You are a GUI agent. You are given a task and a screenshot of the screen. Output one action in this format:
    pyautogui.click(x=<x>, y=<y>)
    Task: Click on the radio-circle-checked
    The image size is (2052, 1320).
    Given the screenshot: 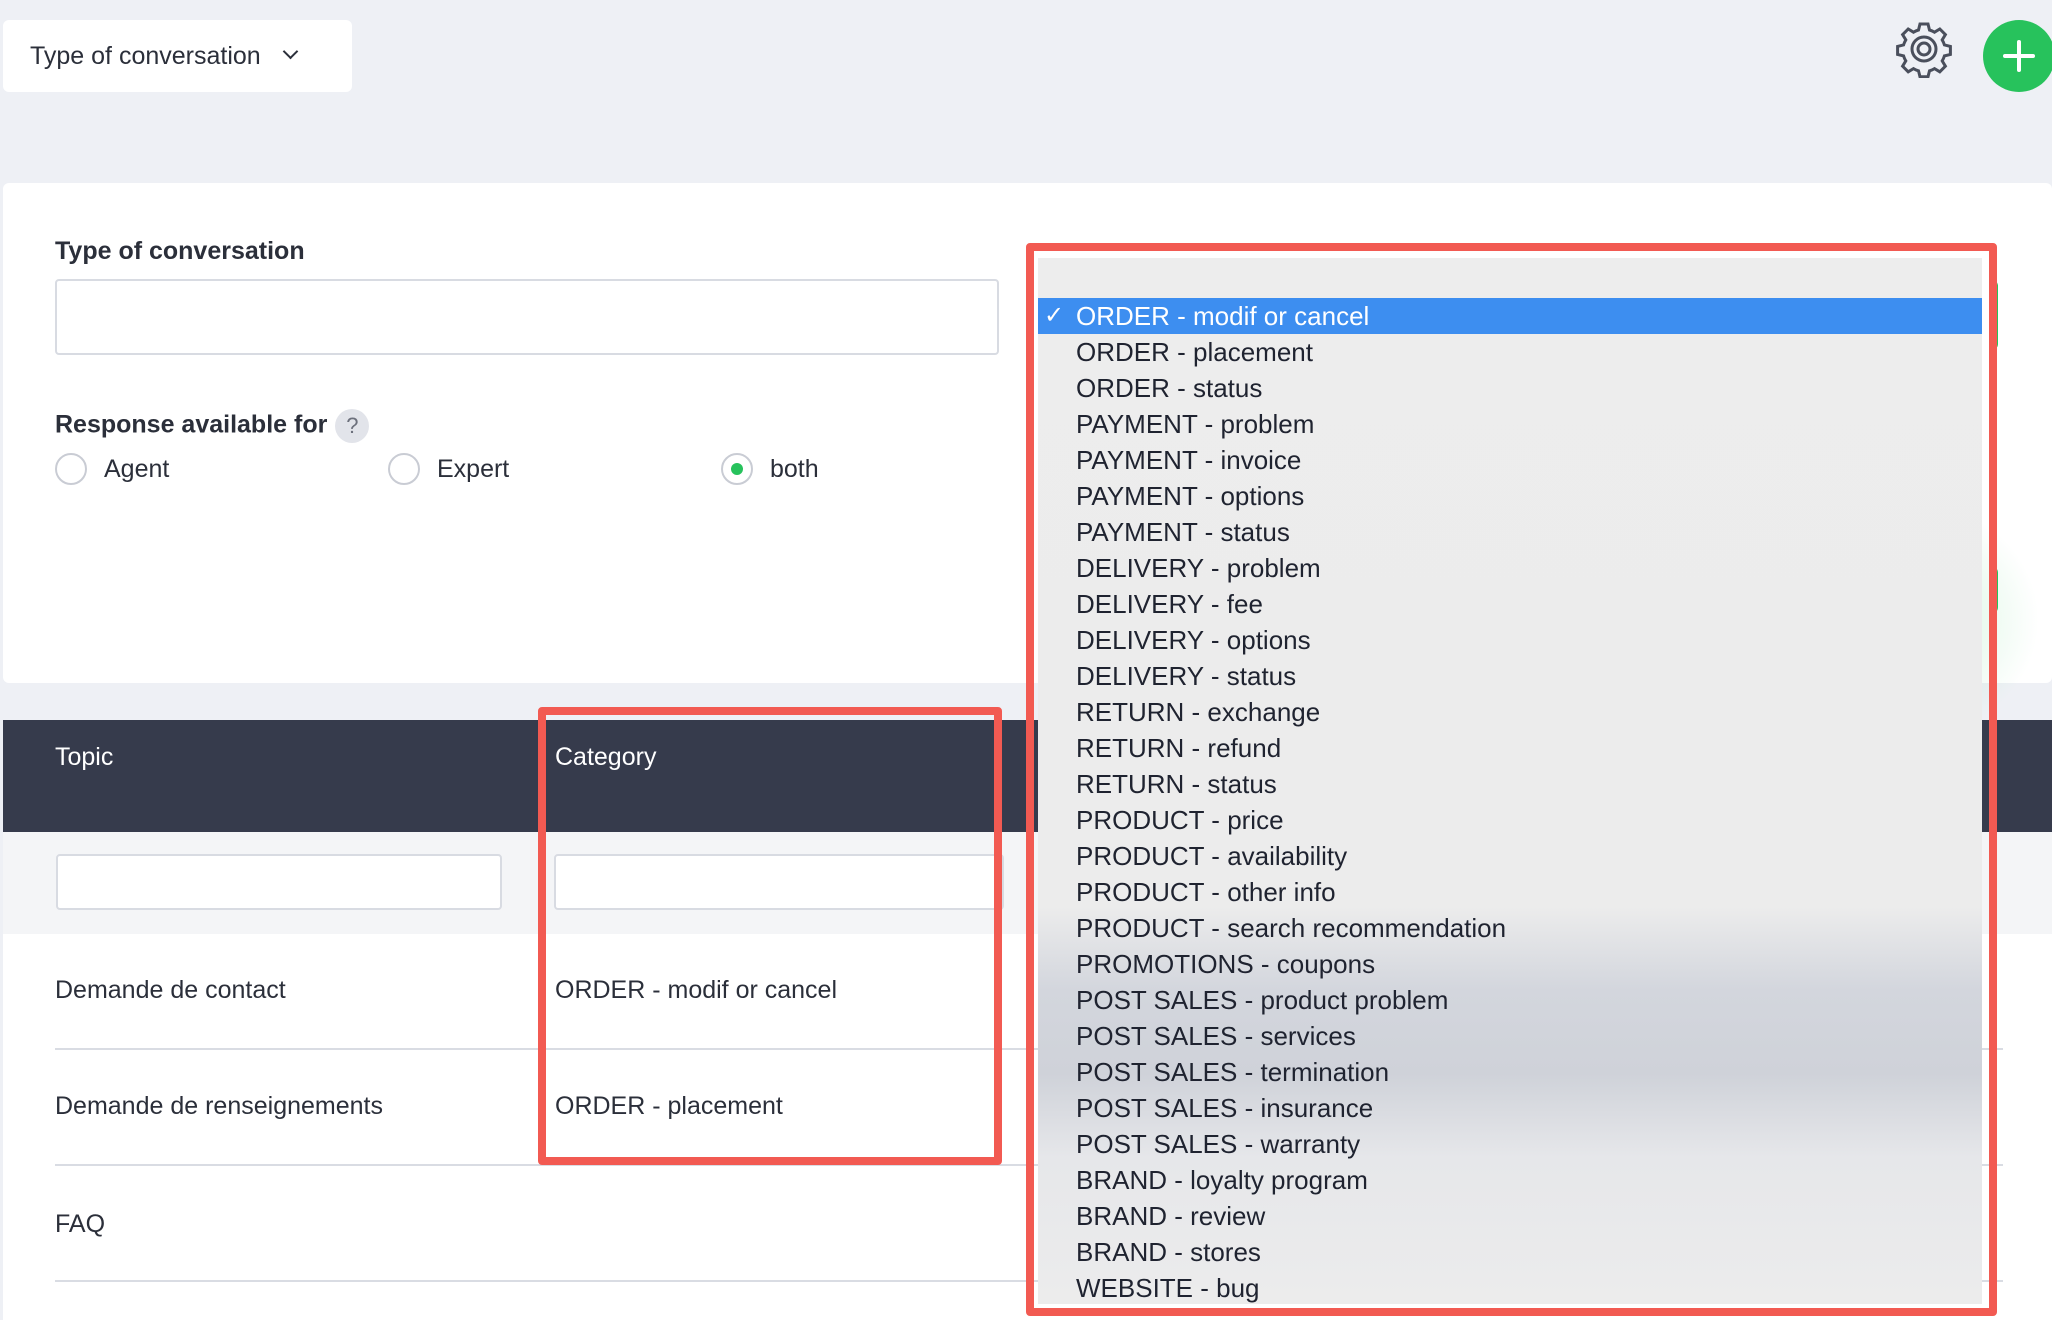 What is the action you would take?
    pyautogui.click(x=737, y=469)
    